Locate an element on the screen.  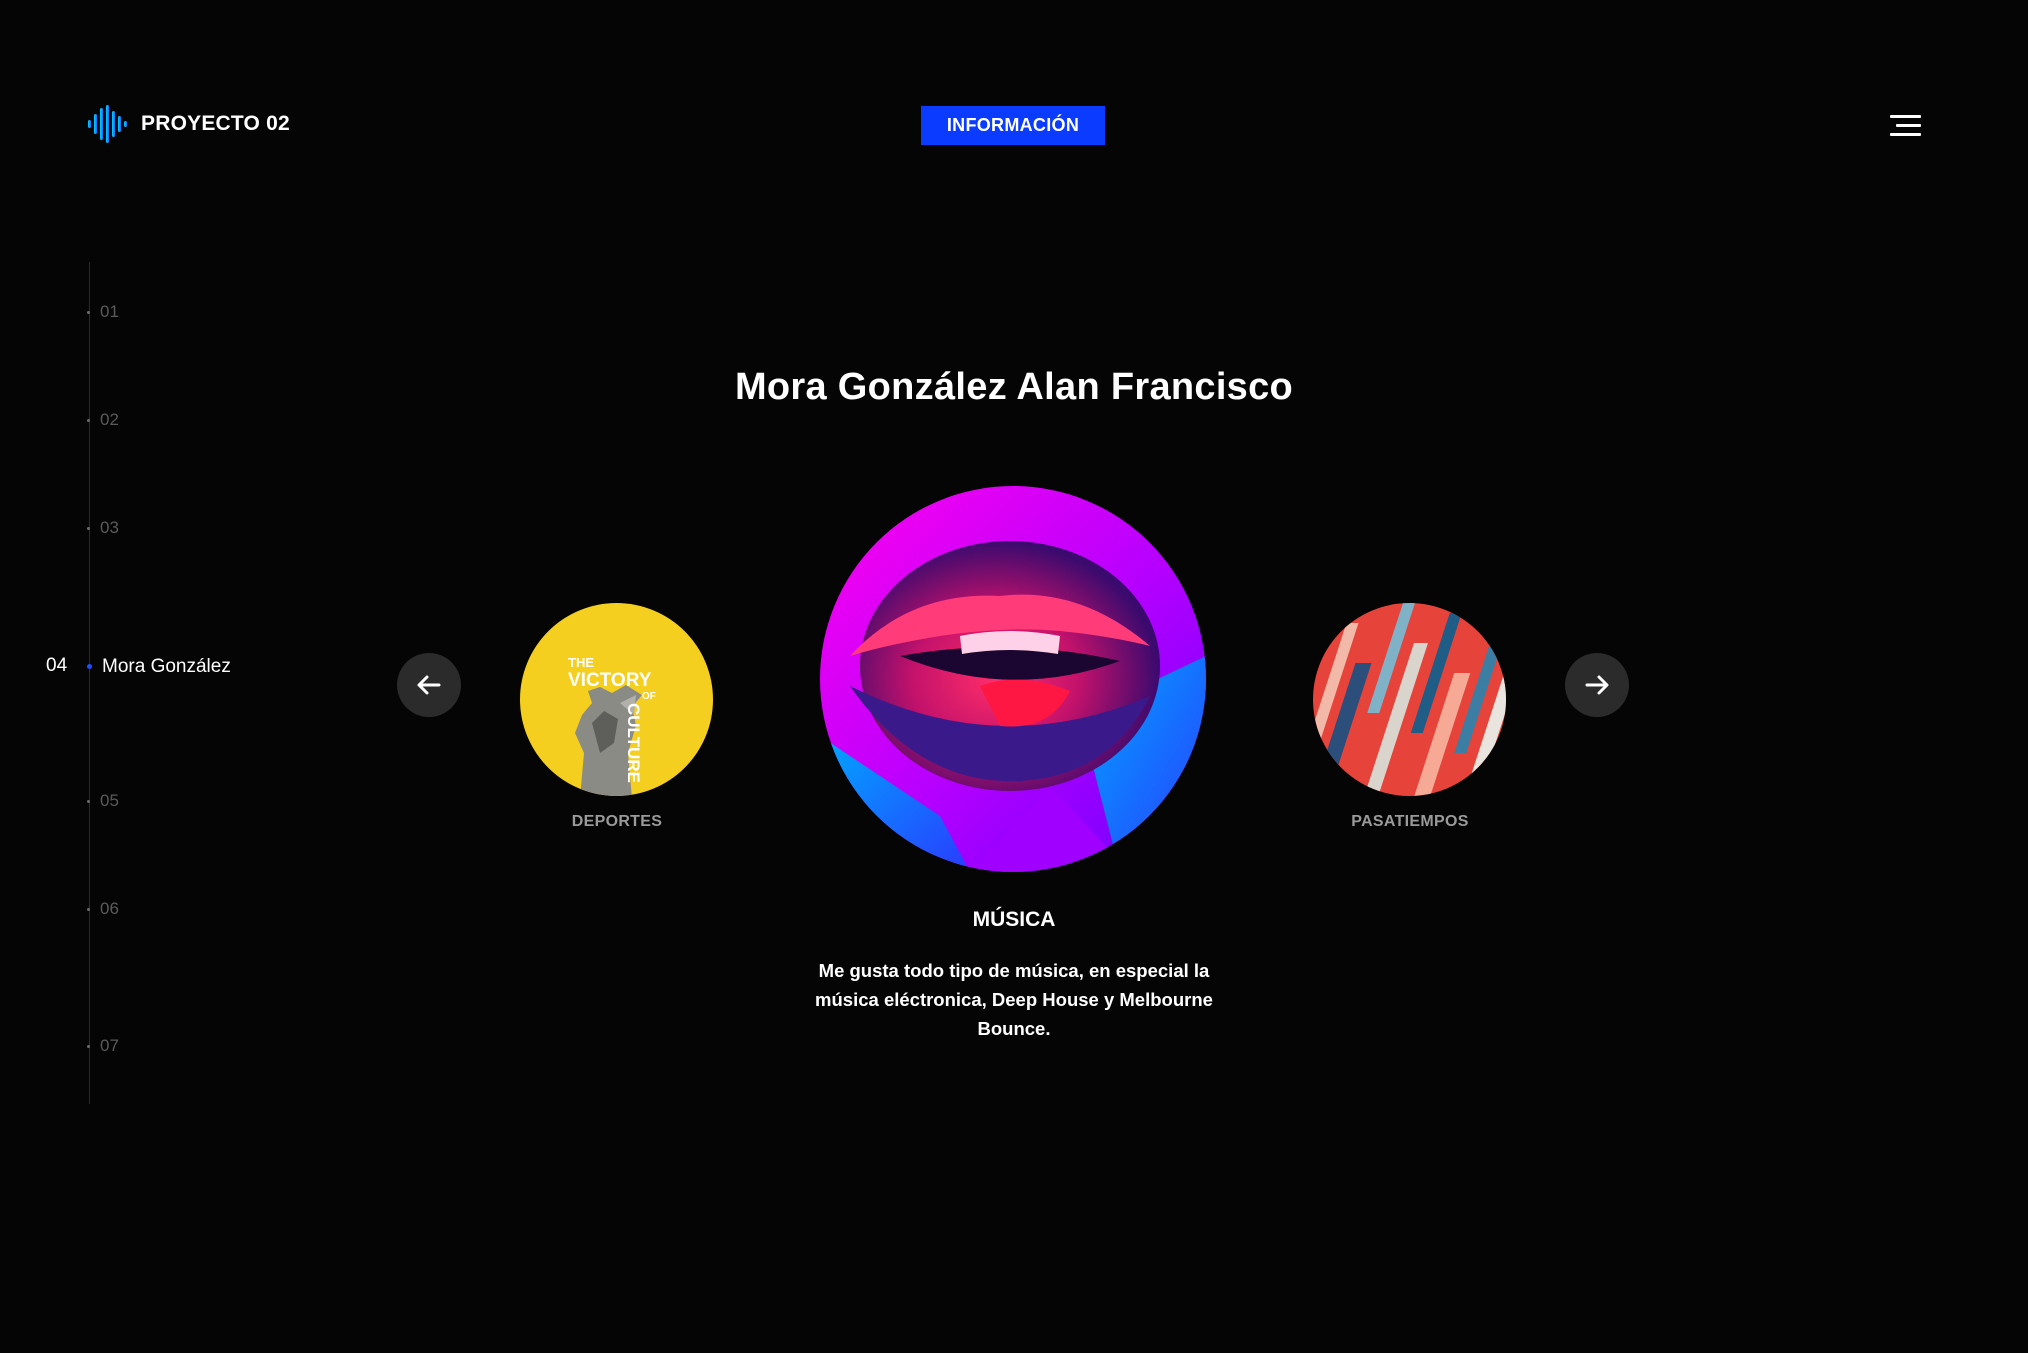
musica-image is located at coordinates (1013, 679).